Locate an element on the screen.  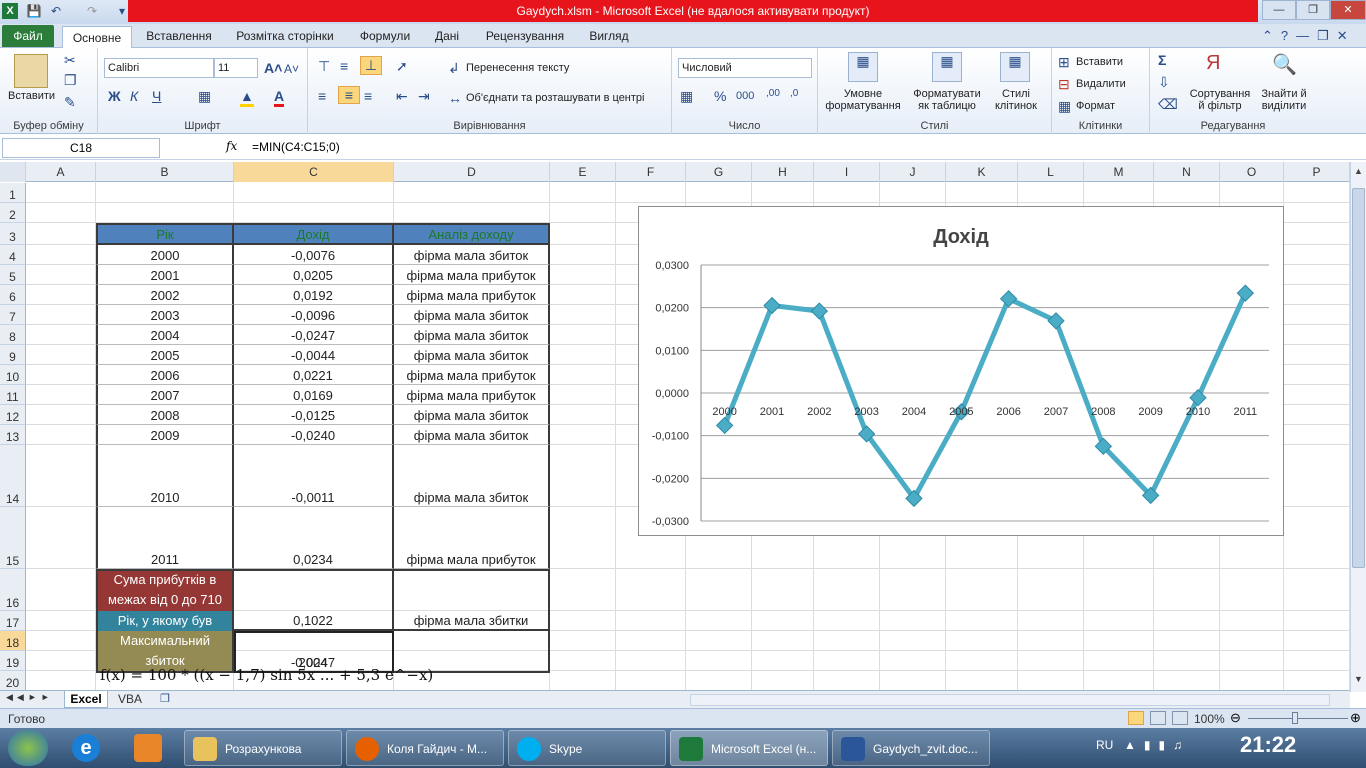
cut-icon: ✂ is located at coordinates (70, 60).